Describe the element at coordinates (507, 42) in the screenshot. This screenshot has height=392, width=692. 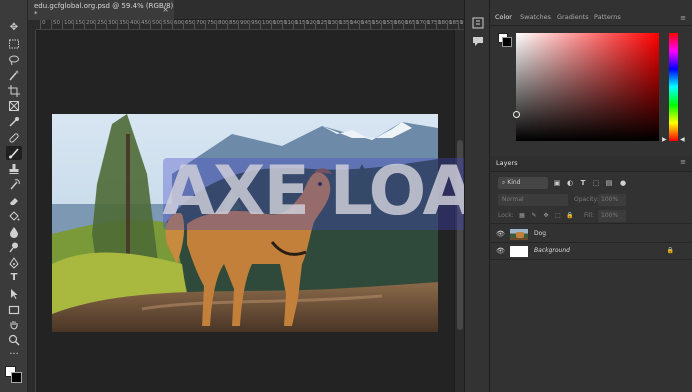
I see `color-panel-background-swatch` at that location.